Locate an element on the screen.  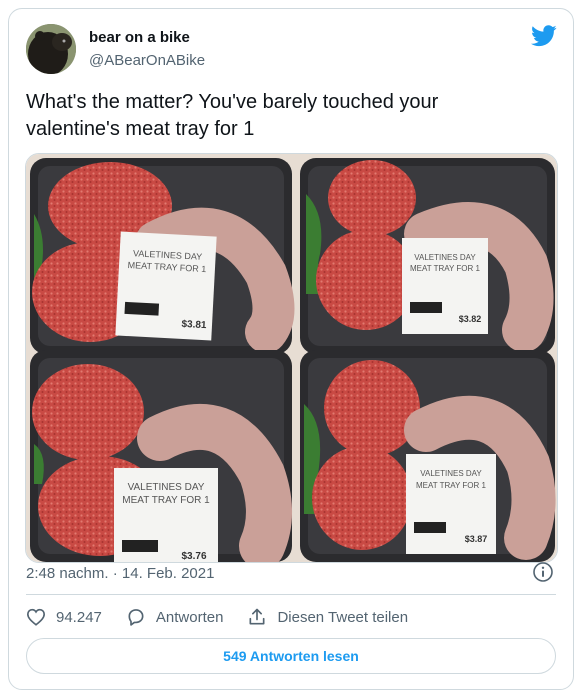
share-icon is located at coordinates (257, 616).